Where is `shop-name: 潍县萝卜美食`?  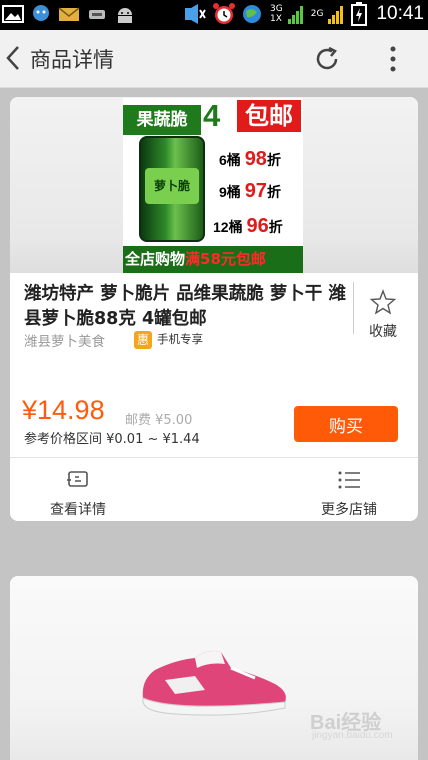
shop-name: 潍县萝卜美食 is located at coordinates (64, 340).